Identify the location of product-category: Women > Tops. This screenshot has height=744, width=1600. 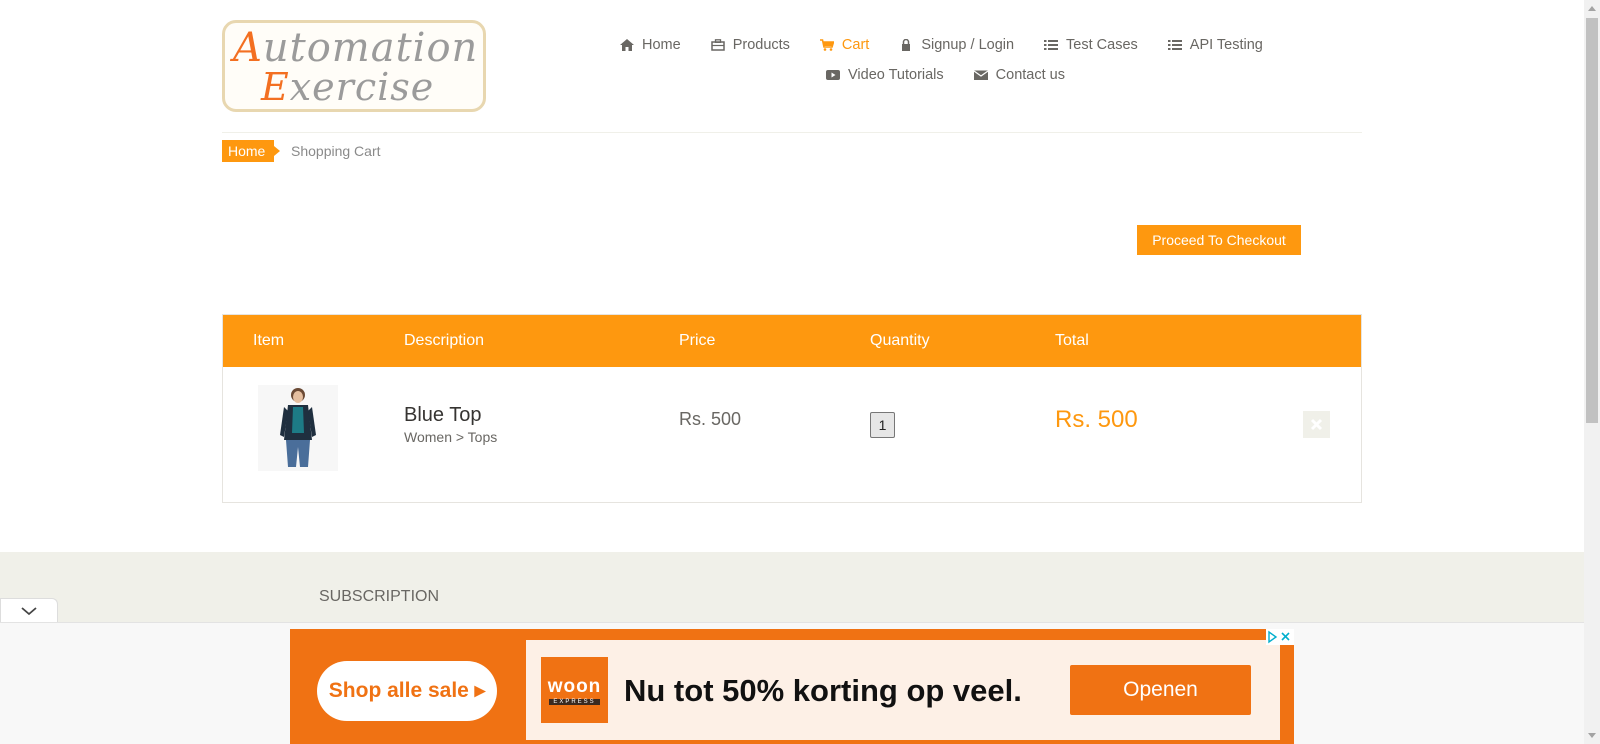
(451, 437).